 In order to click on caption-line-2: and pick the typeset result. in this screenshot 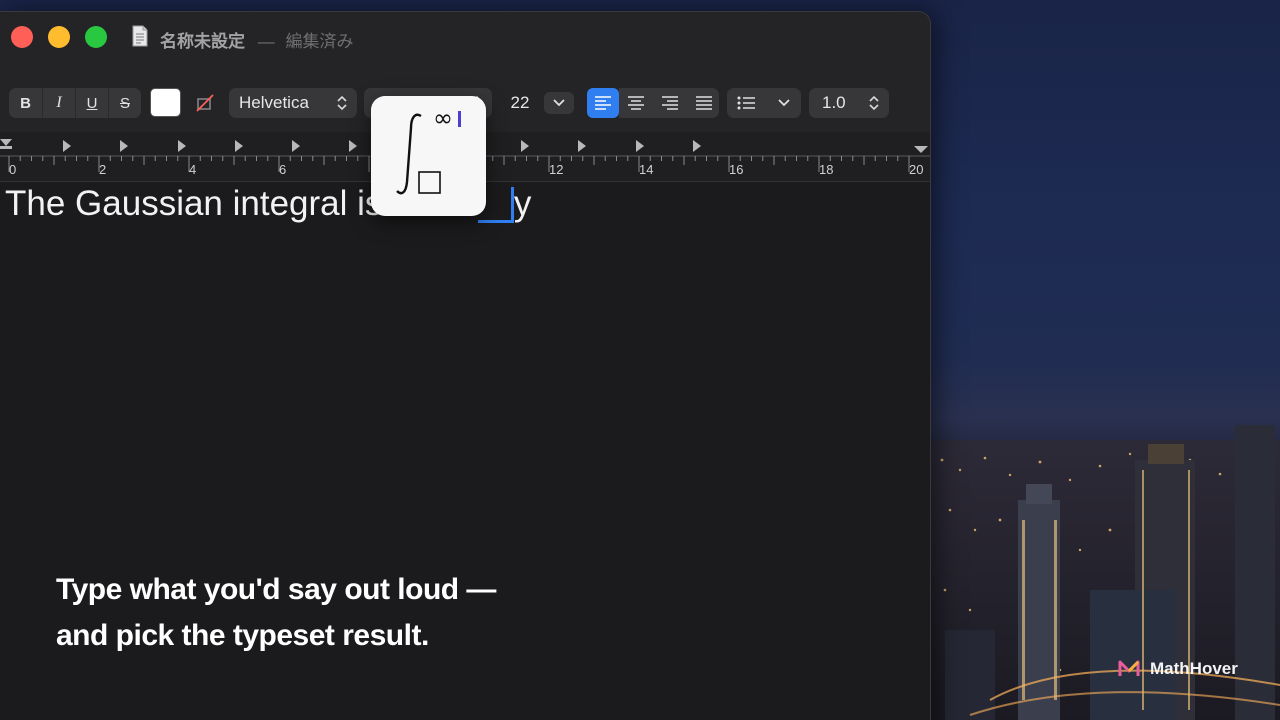, I will do `click(242, 635)`.